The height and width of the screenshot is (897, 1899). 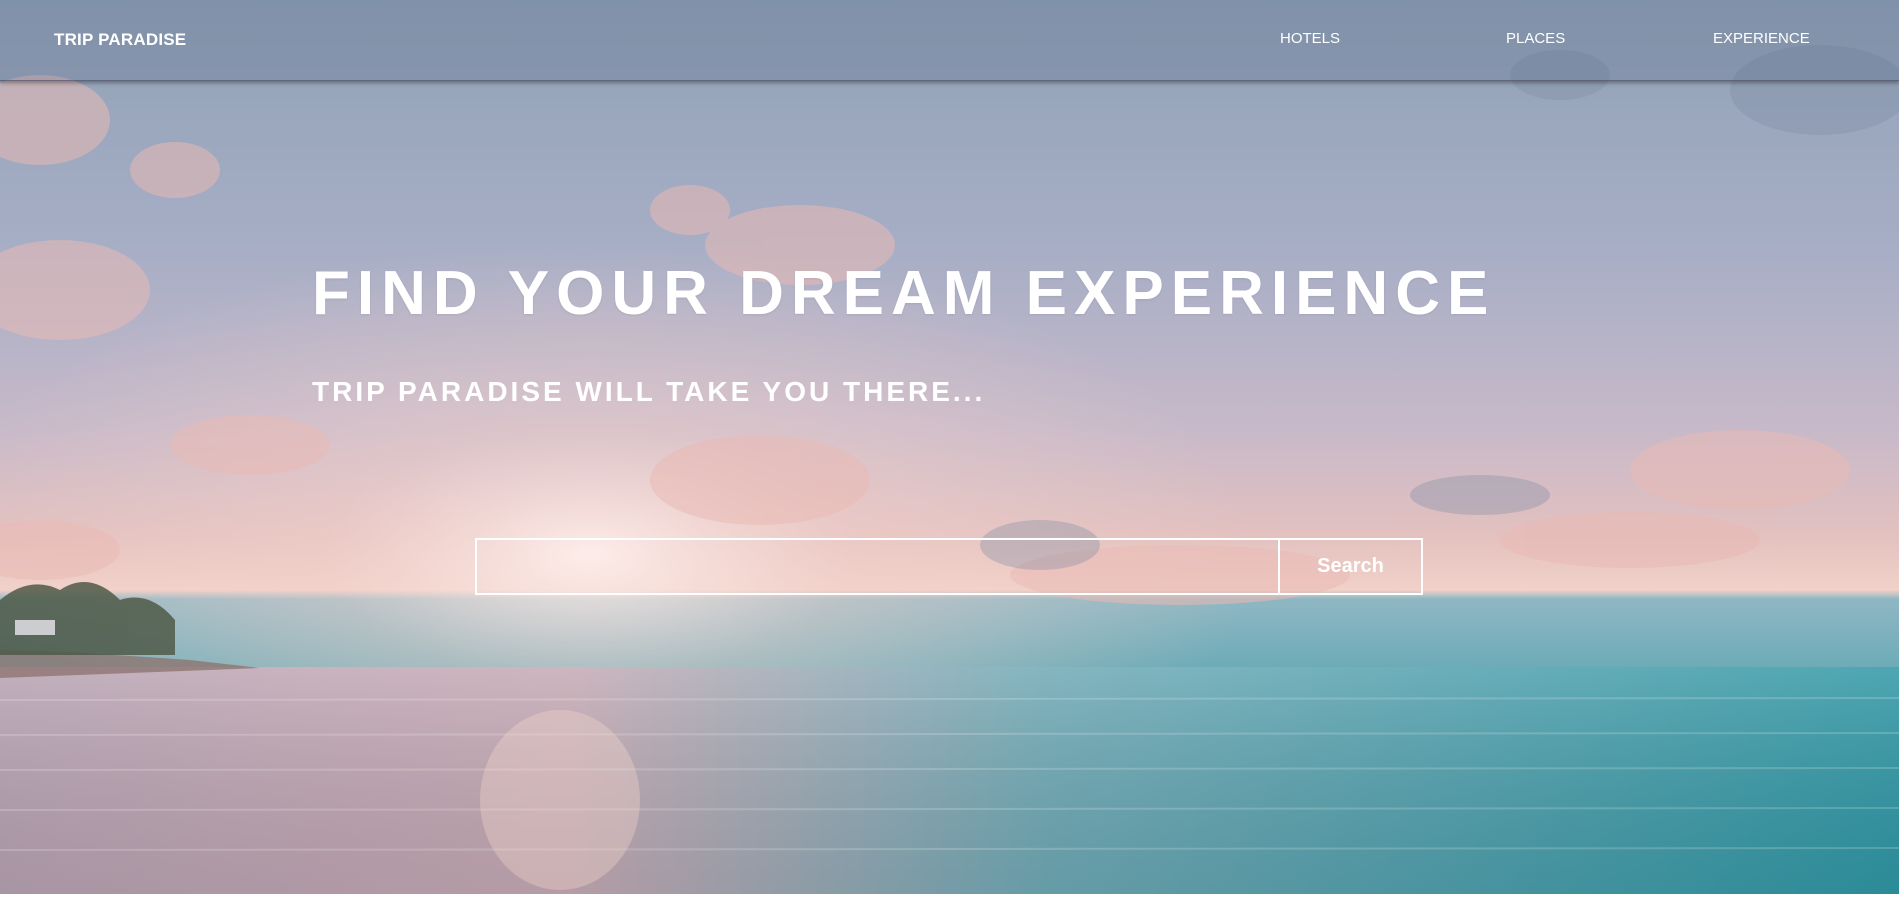 What do you see at coordinates (1535, 38) in the screenshot?
I see `nav-link-places: PLACES` at bounding box center [1535, 38].